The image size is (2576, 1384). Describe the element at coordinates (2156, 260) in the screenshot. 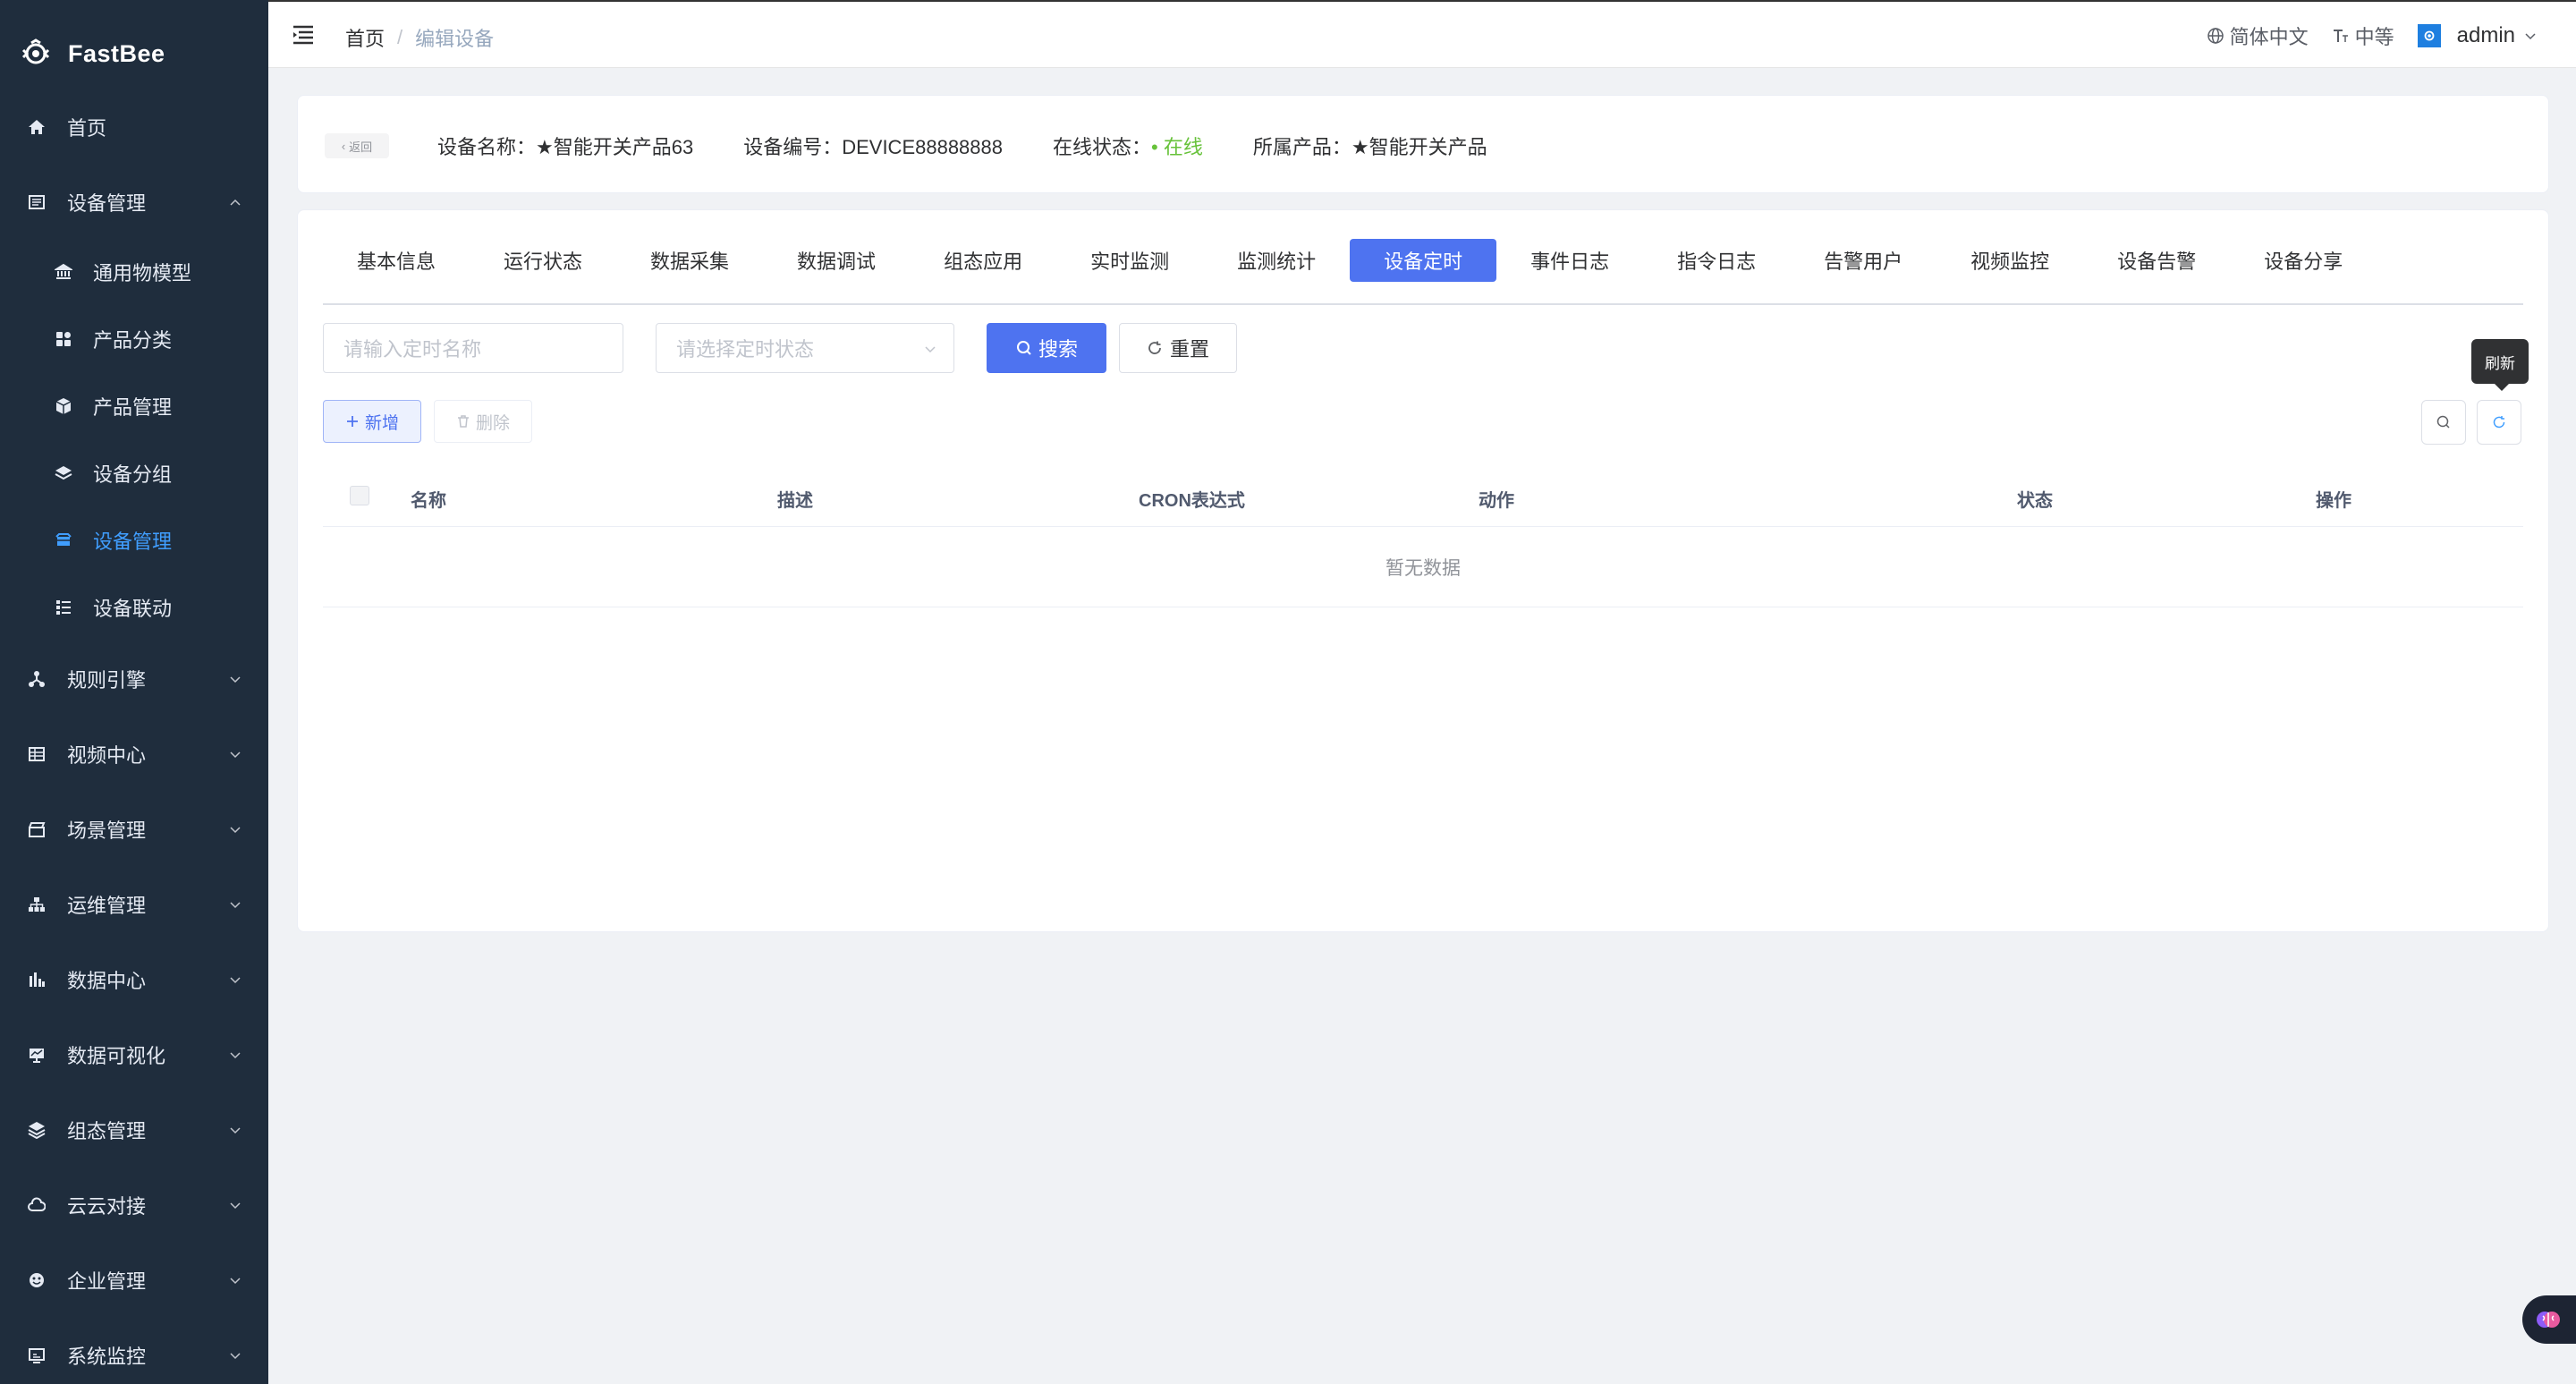

I see `tab-device-alerts: 设备告警` at that location.